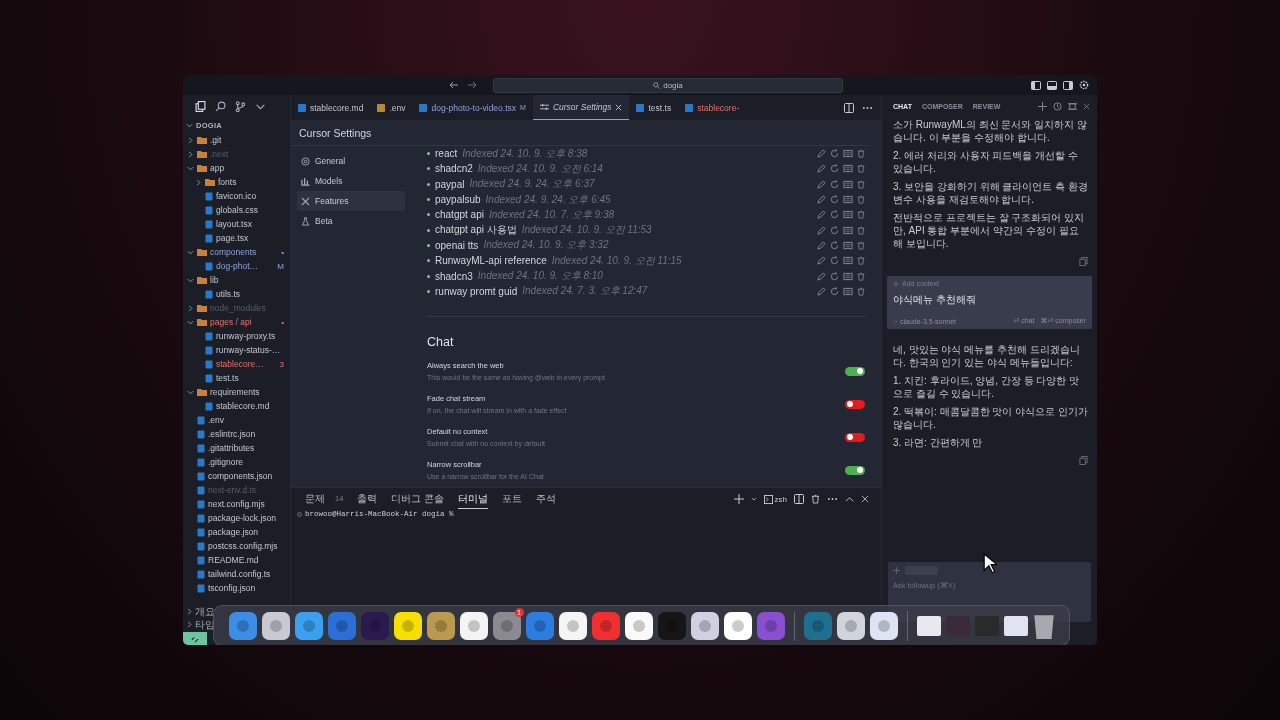 This screenshot has height=720, width=1280. What do you see at coordinates (712, 107) in the screenshot?
I see `editor-tab: stablecore-` at bounding box center [712, 107].